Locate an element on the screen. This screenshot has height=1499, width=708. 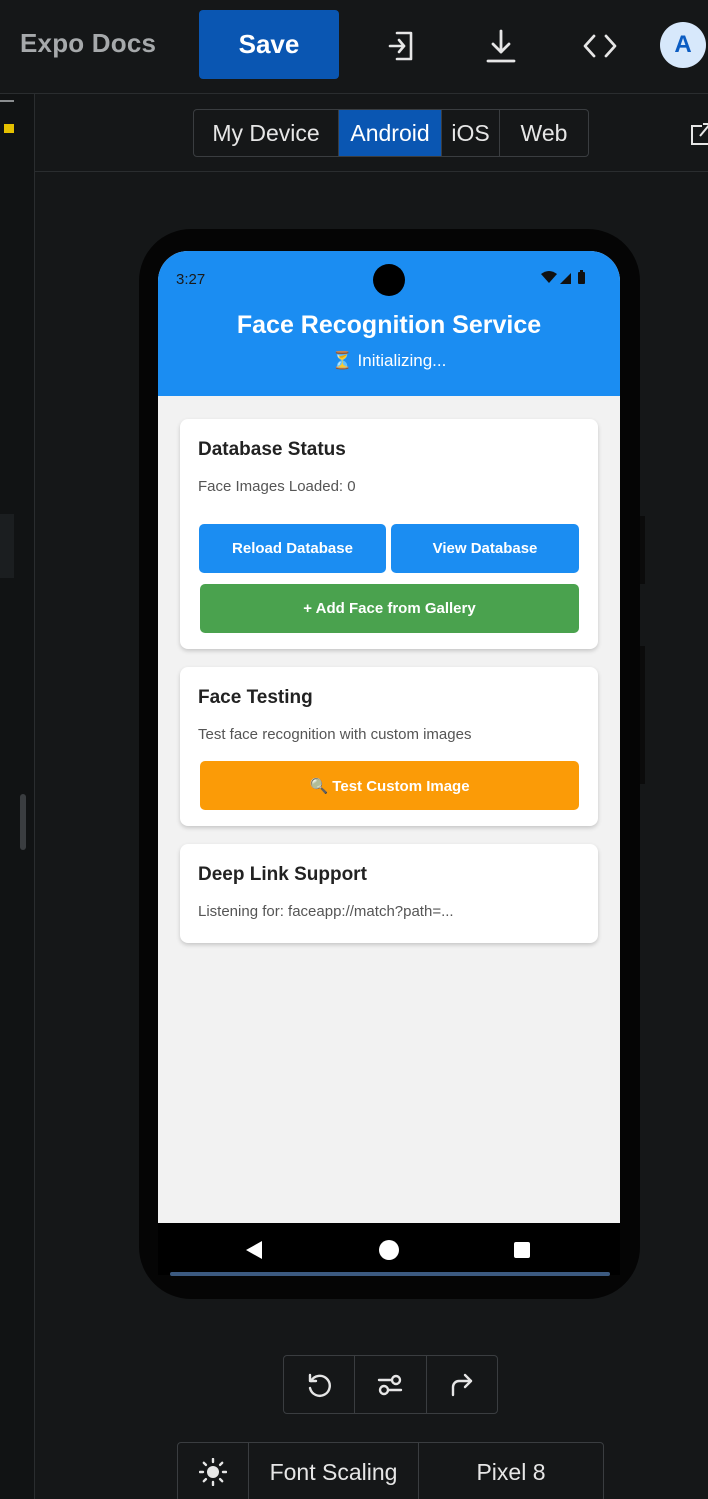
reload-database-button: Reload Database is located at coordinates (292, 548).